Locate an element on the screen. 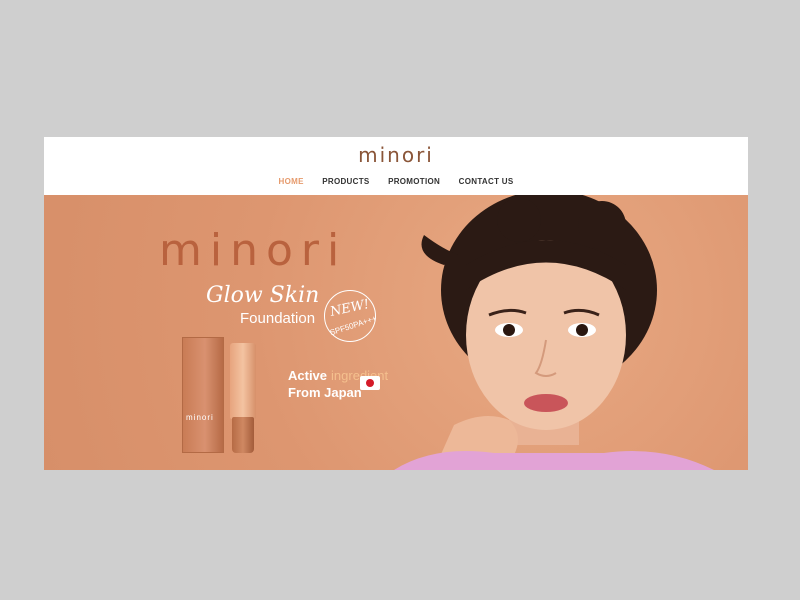 The height and width of the screenshot is (600, 800). product-tube-cap is located at coordinates (243, 435).